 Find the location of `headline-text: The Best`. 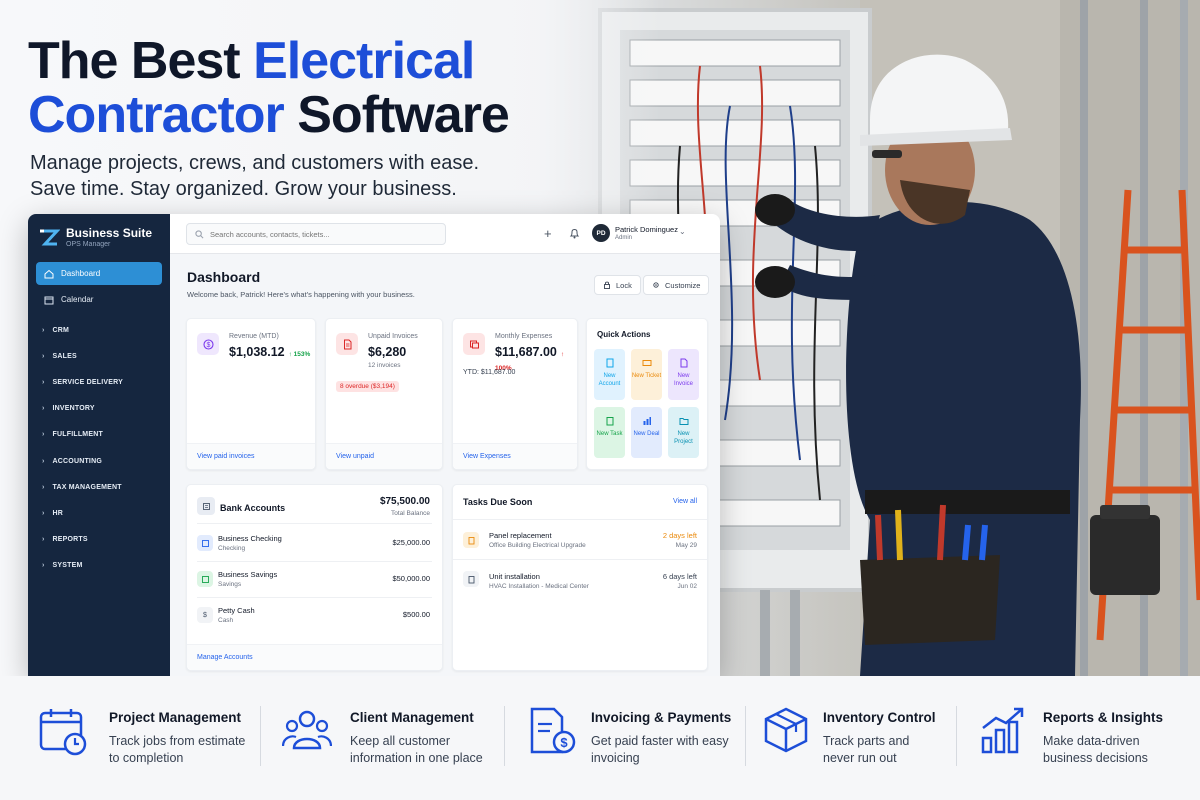

headline-text: The Best is located at coordinates (141, 61).